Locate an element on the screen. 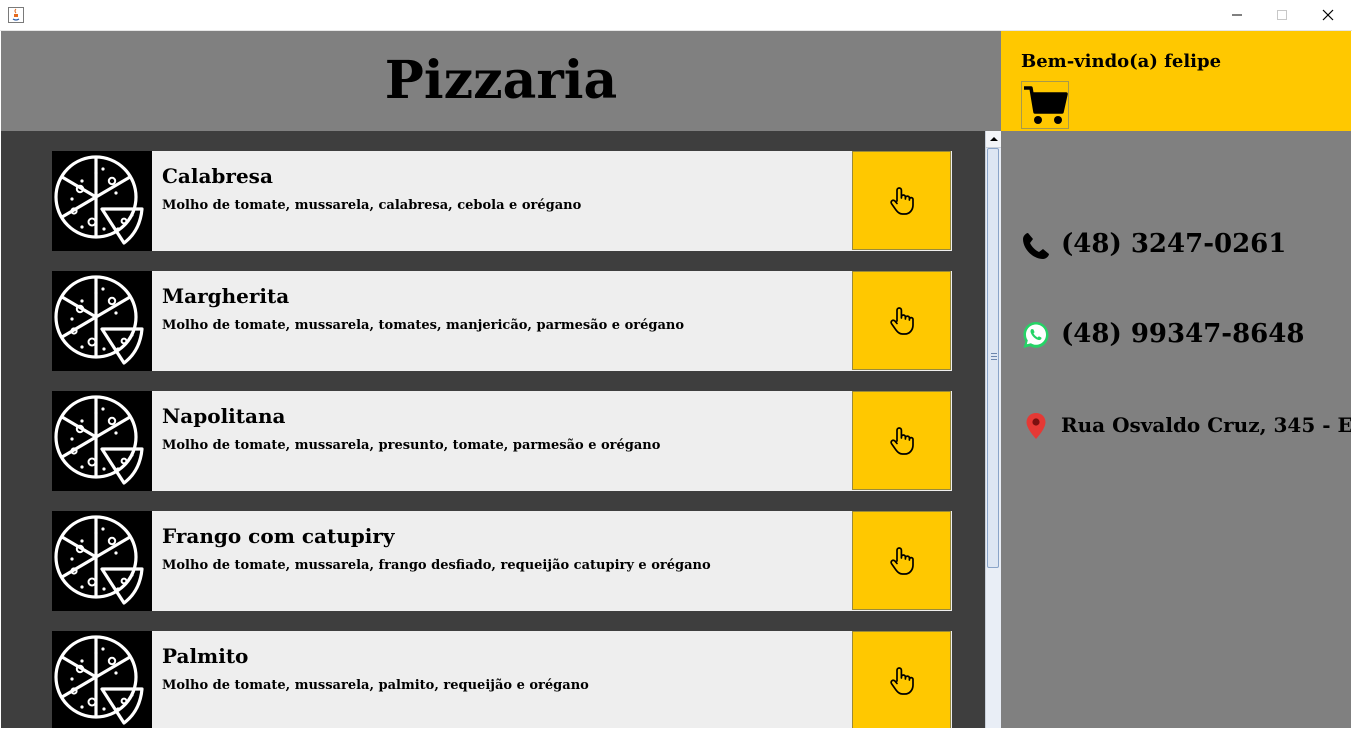 The height and width of the screenshot is (729, 1352). window-titlebar is located at coordinates (676, 15).